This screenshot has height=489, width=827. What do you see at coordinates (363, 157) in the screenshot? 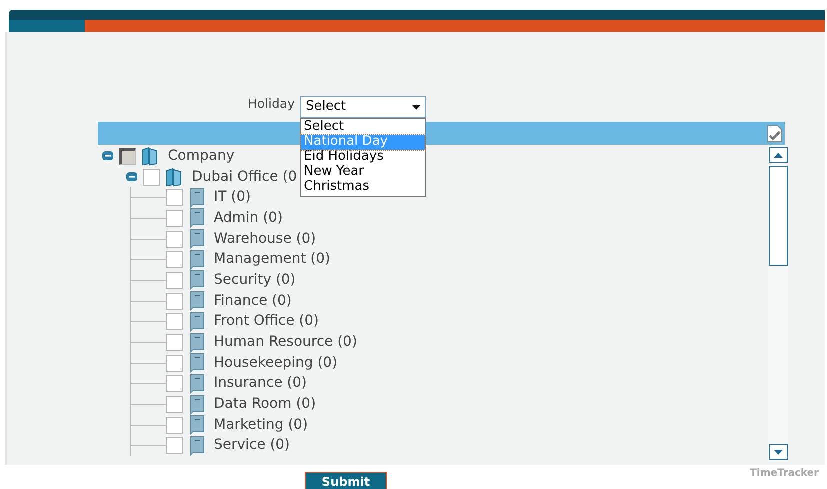
I see `dropdown-option: Eid Holidays` at bounding box center [363, 157].